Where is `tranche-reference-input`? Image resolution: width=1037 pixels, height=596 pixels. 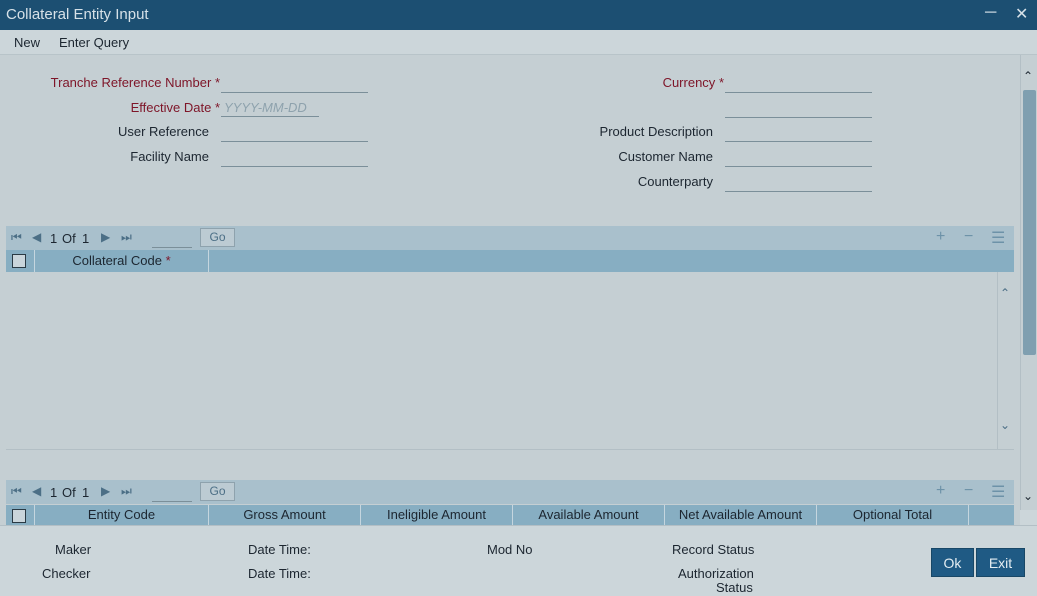 tranche-reference-input is located at coordinates (294, 84).